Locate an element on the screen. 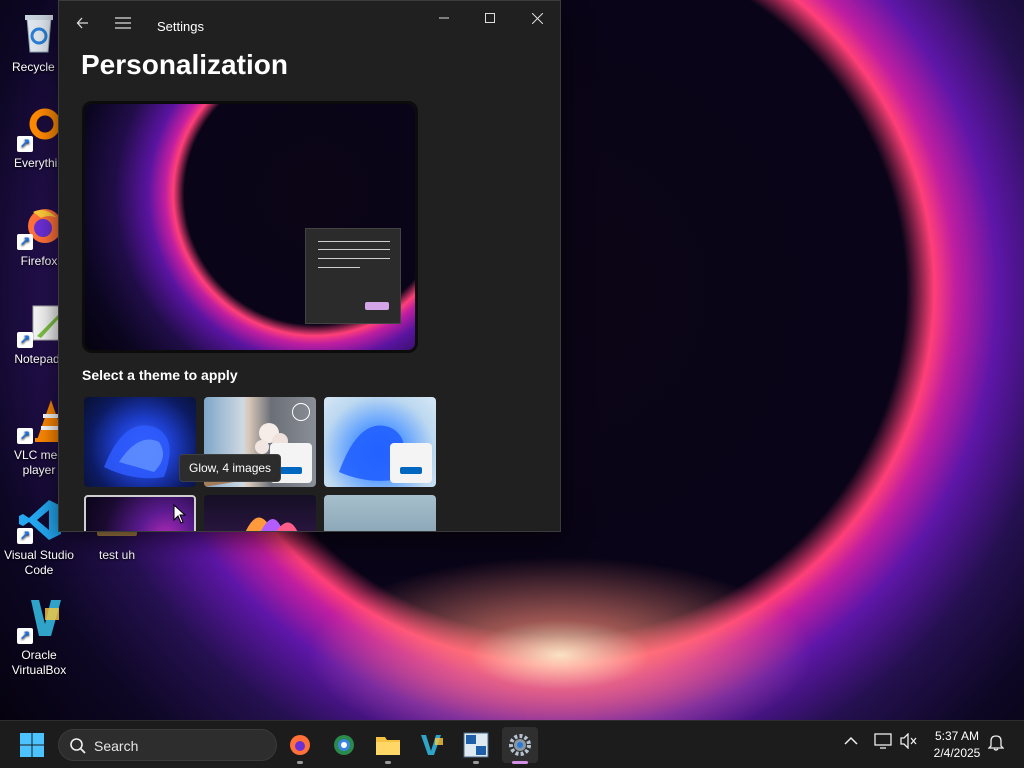 The height and width of the screenshot is (768, 1024). search-placeholder: Search is located at coordinates (116, 746).